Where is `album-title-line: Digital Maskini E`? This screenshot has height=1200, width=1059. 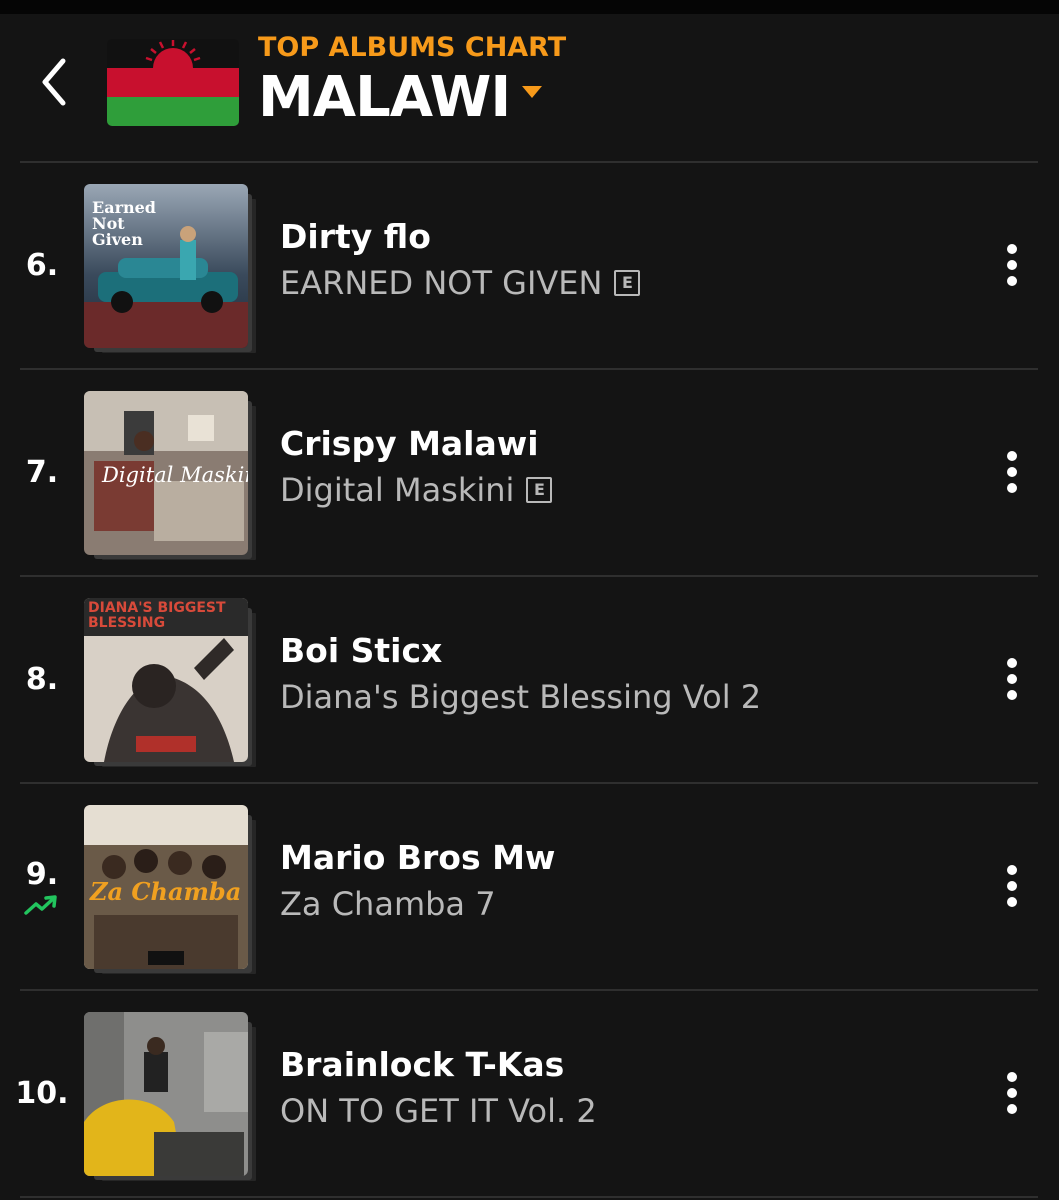 album-title-line: Digital Maskini E is located at coordinates (620, 490).